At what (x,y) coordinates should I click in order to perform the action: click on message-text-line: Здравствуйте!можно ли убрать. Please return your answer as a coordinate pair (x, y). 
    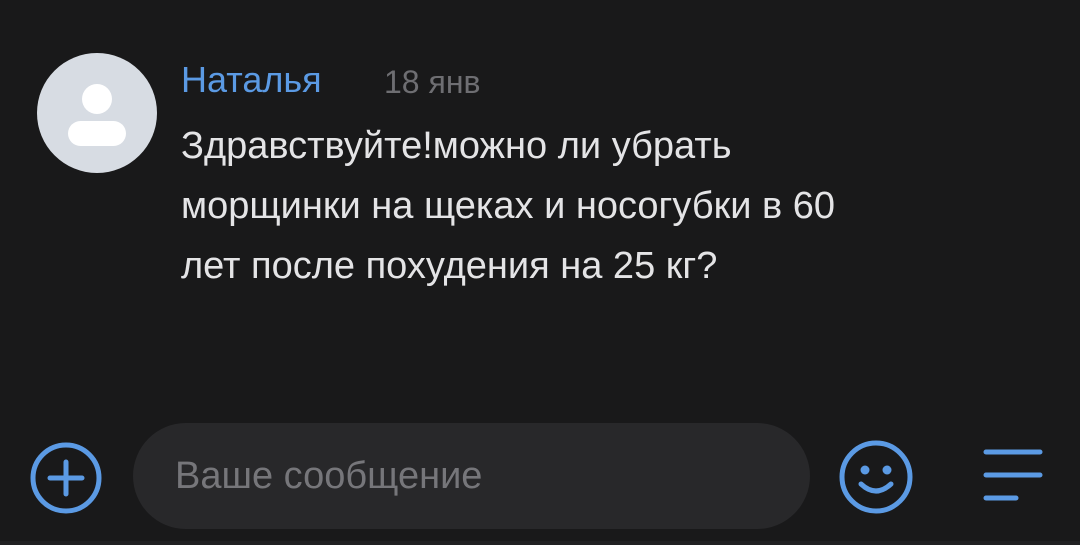
    Looking at the image, I should click on (456, 146).